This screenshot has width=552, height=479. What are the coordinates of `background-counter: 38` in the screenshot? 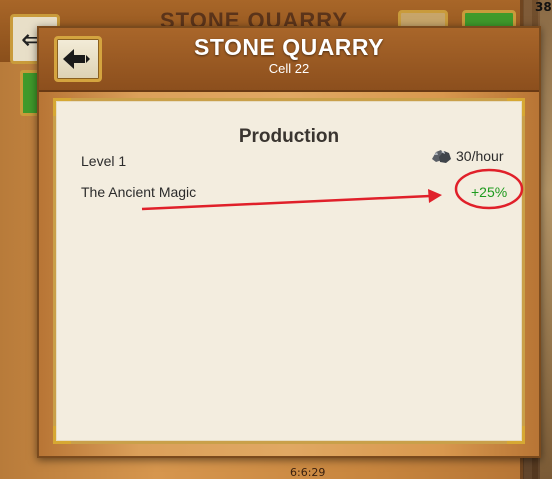 It's located at (543, 7).